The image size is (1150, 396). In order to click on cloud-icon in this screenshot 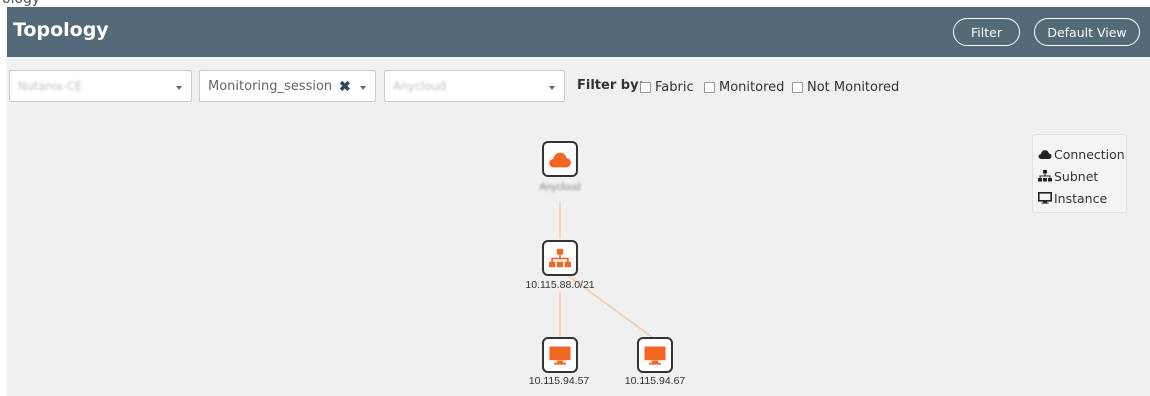, I will do `click(560, 160)`.